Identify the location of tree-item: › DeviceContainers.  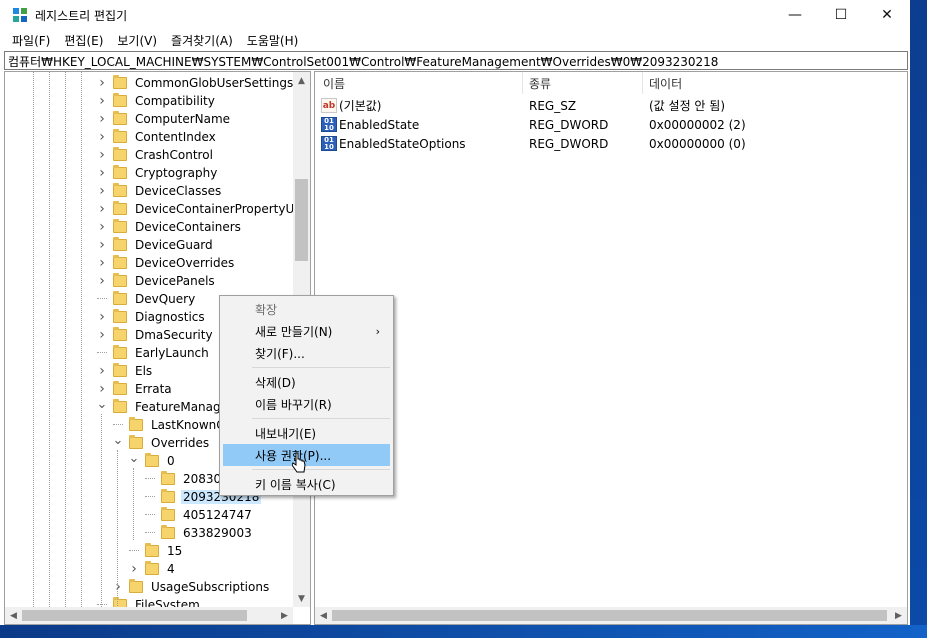
(170, 227).